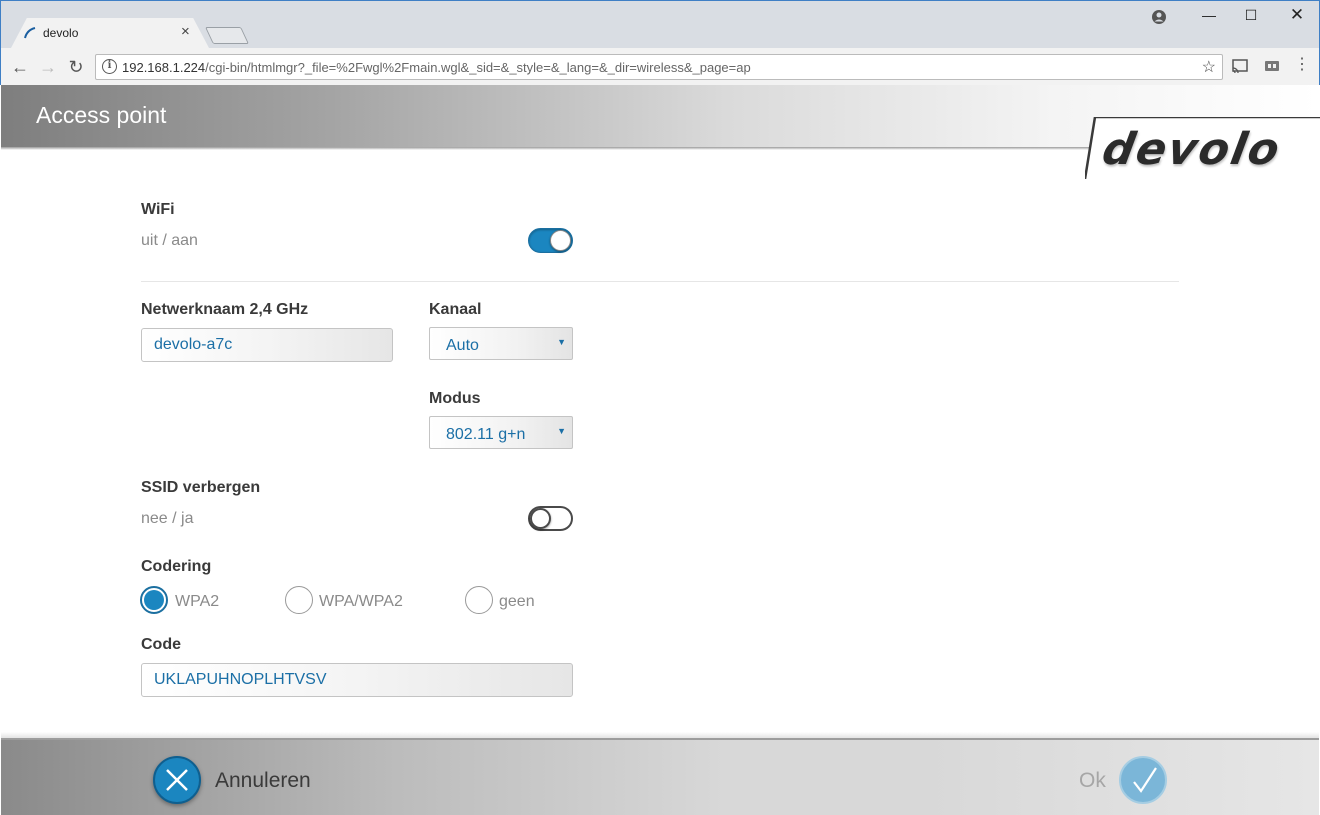  What do you see at coordinates (486, 434) in the screenshot?
I see `mode-select-value: 802.11 g+n` at bounding box center [486, 434].